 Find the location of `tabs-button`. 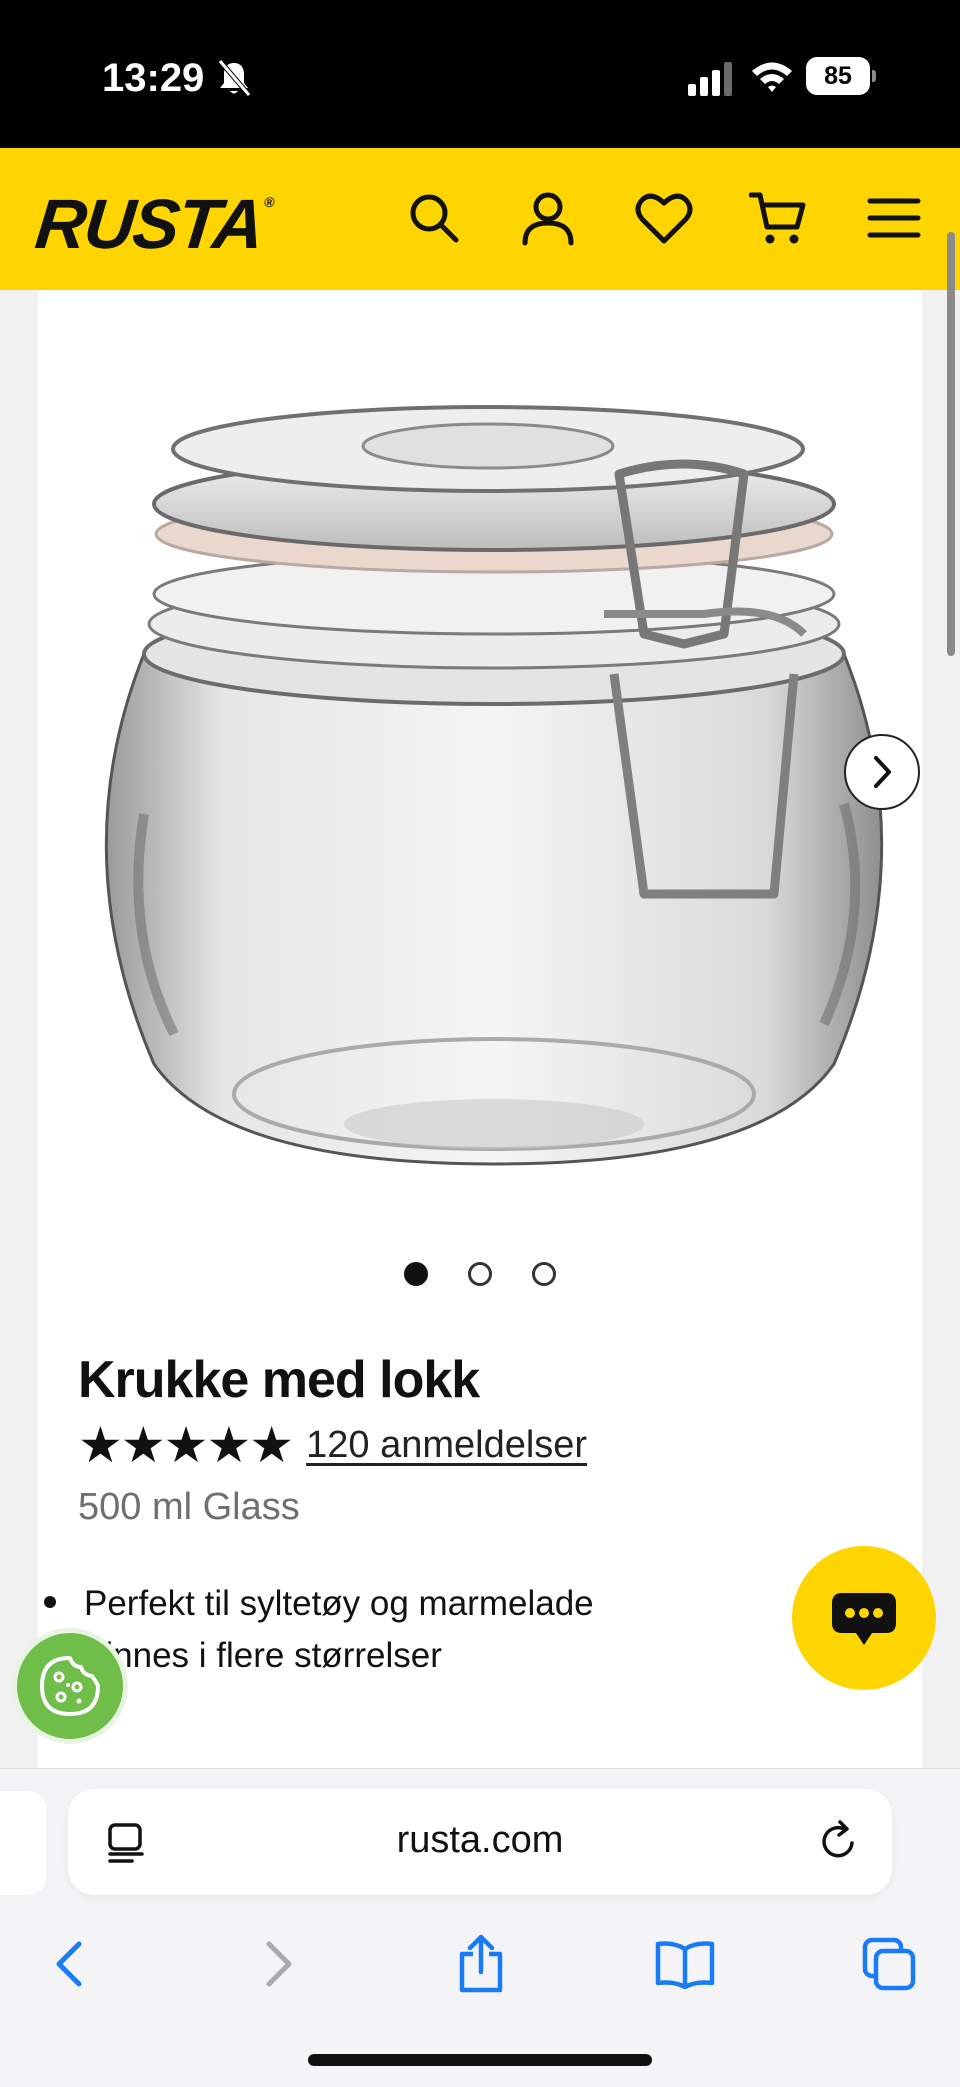

tabs-button is located at coordinates (889, 1964).